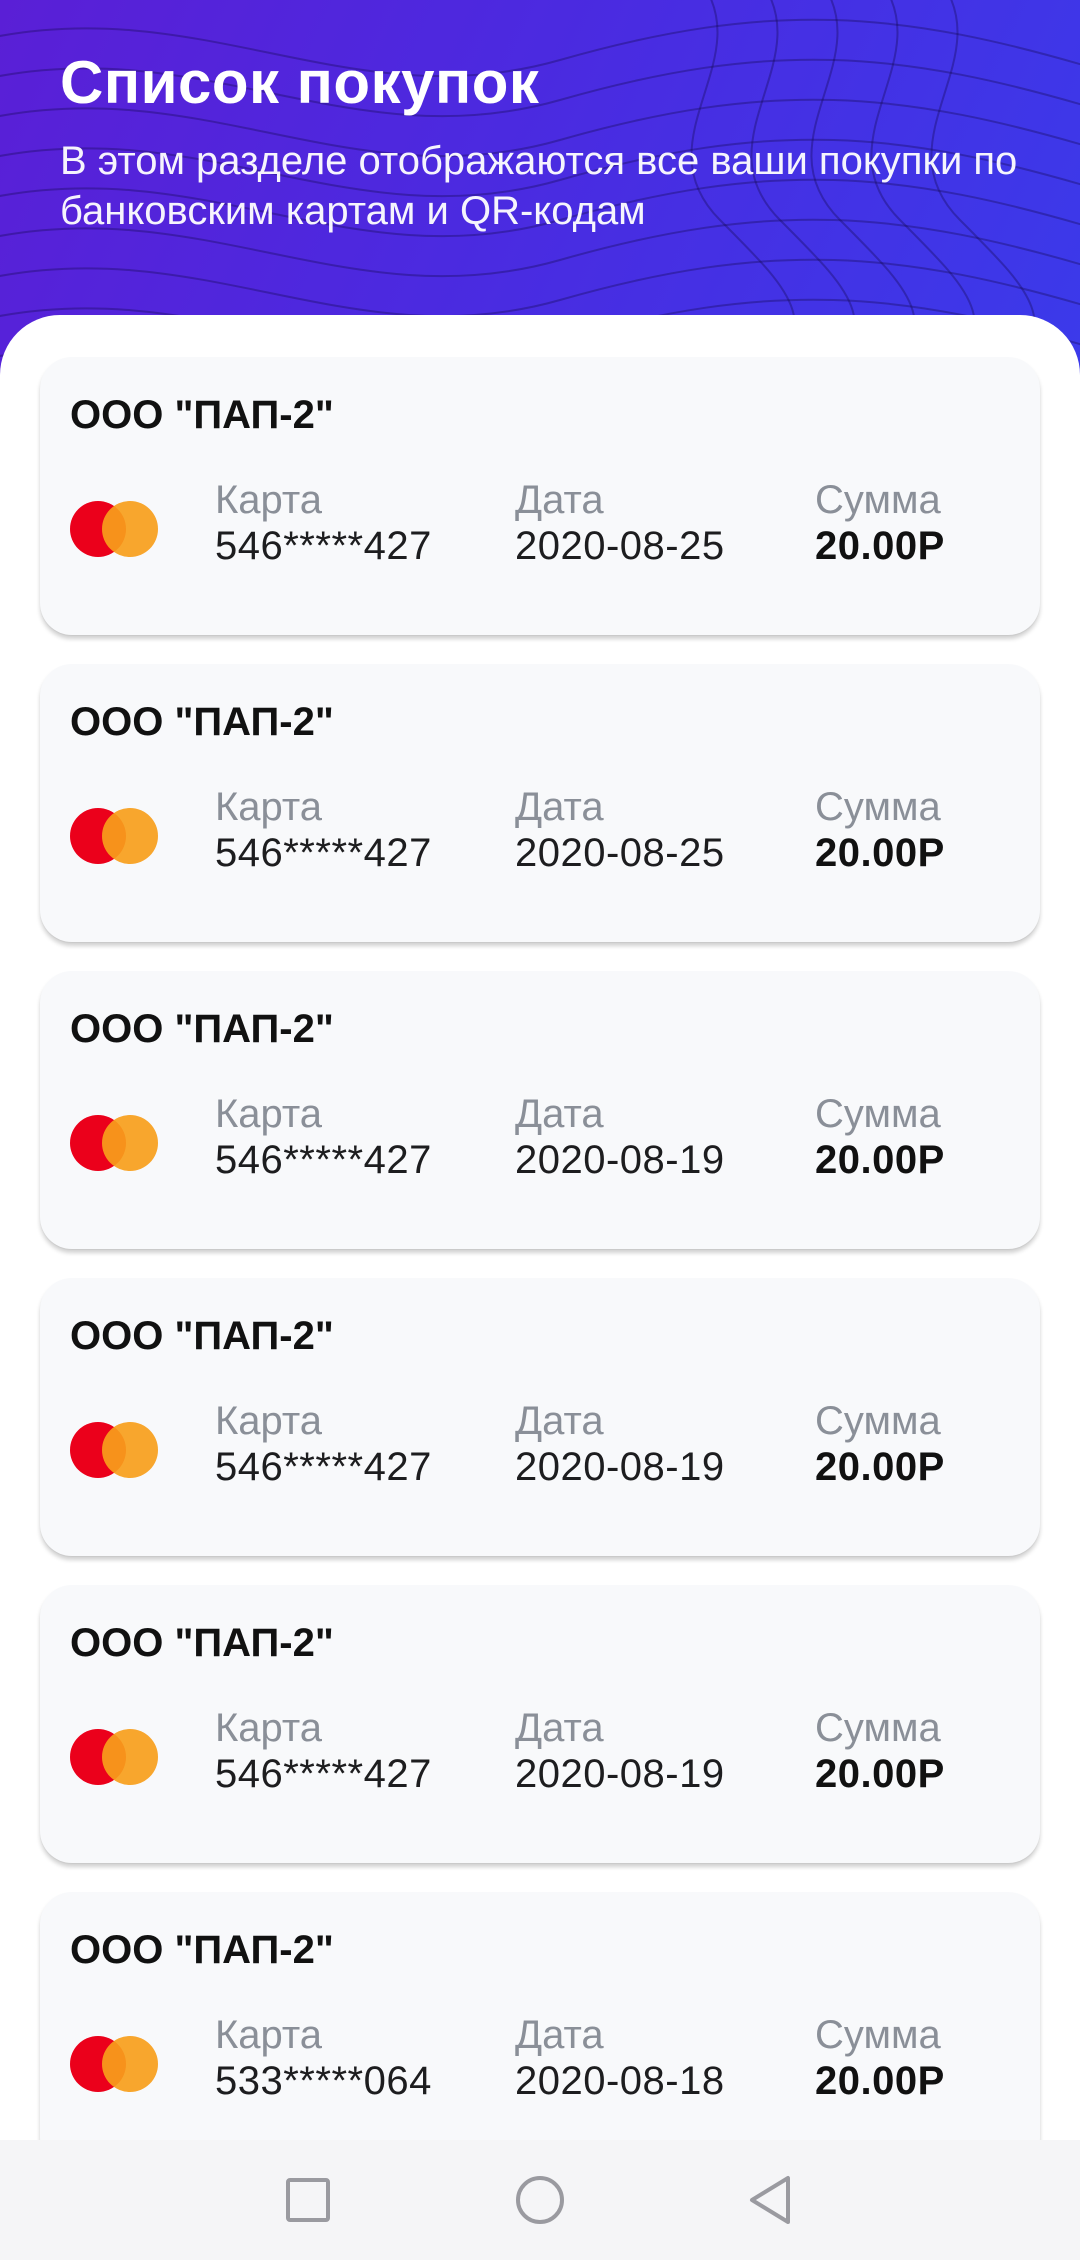  Describe the element at coordinates (323, 2081) in the screenshot. I see `card-number: 533*****064` at that location.